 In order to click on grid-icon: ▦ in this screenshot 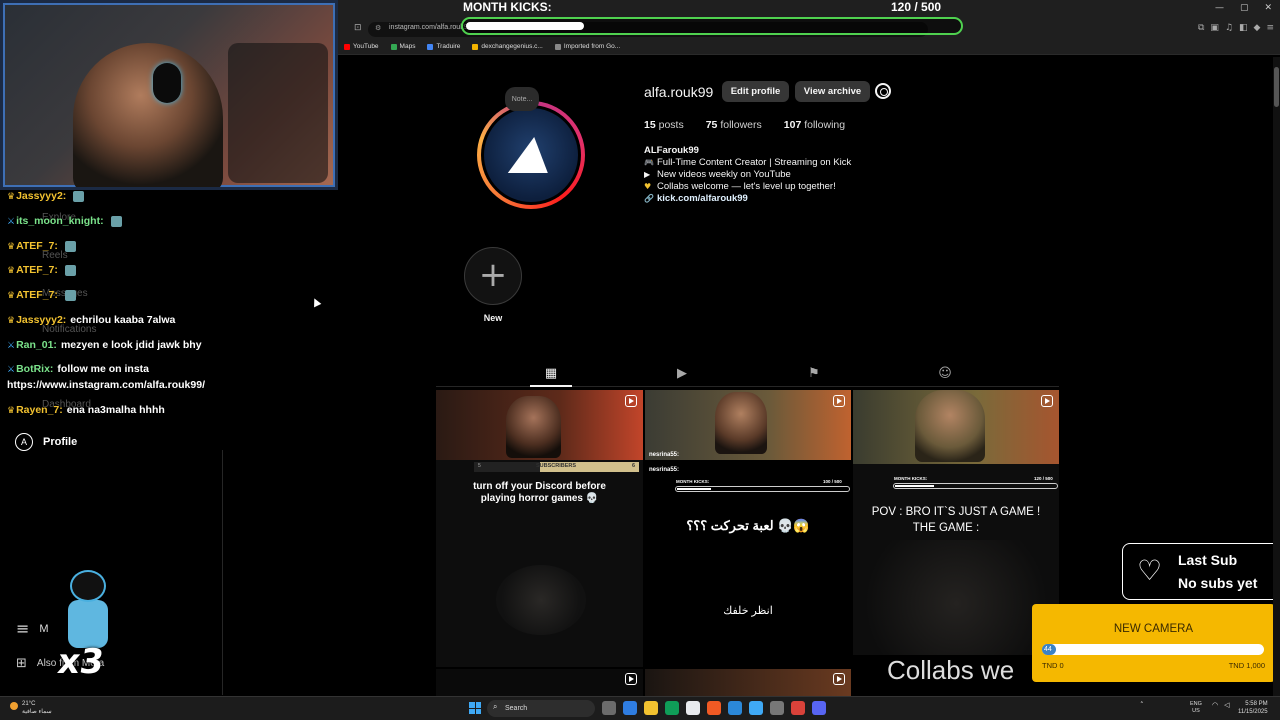, I will do `click(551, 373)`.